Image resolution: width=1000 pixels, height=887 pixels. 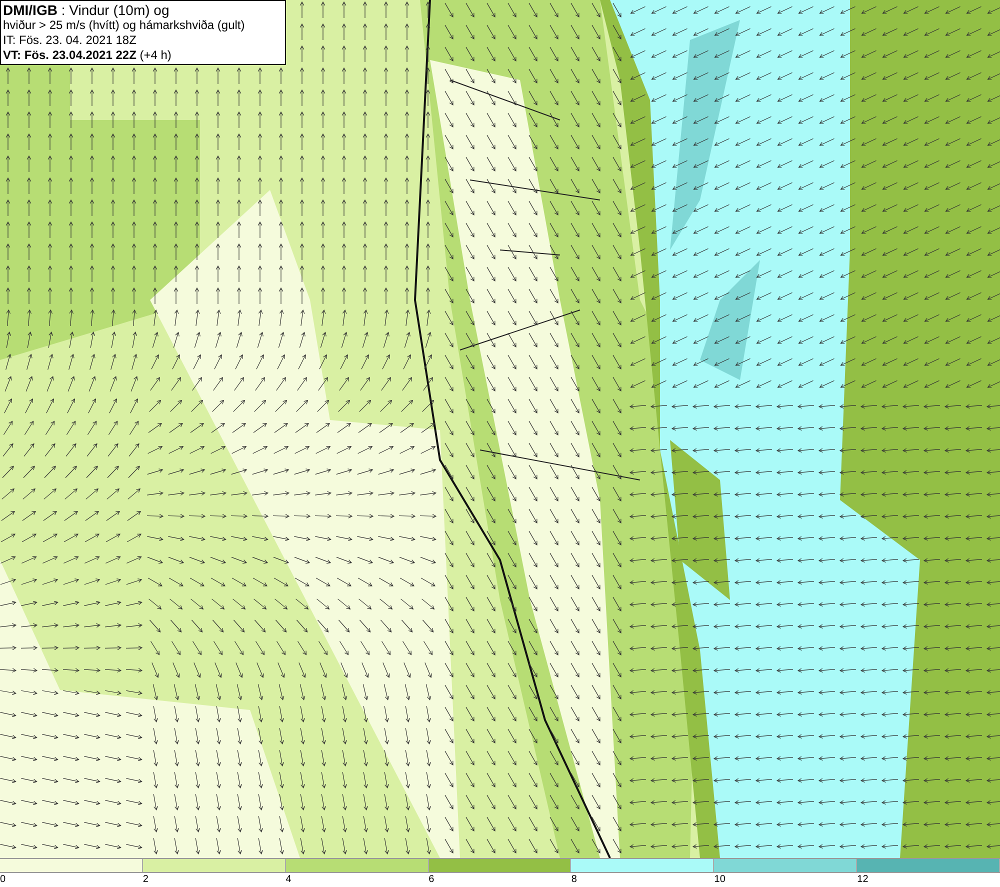 What do you see at coordinates (862, 880) in the screenshot?
I see `legend-label: 12` at bounding box center [862, 880].